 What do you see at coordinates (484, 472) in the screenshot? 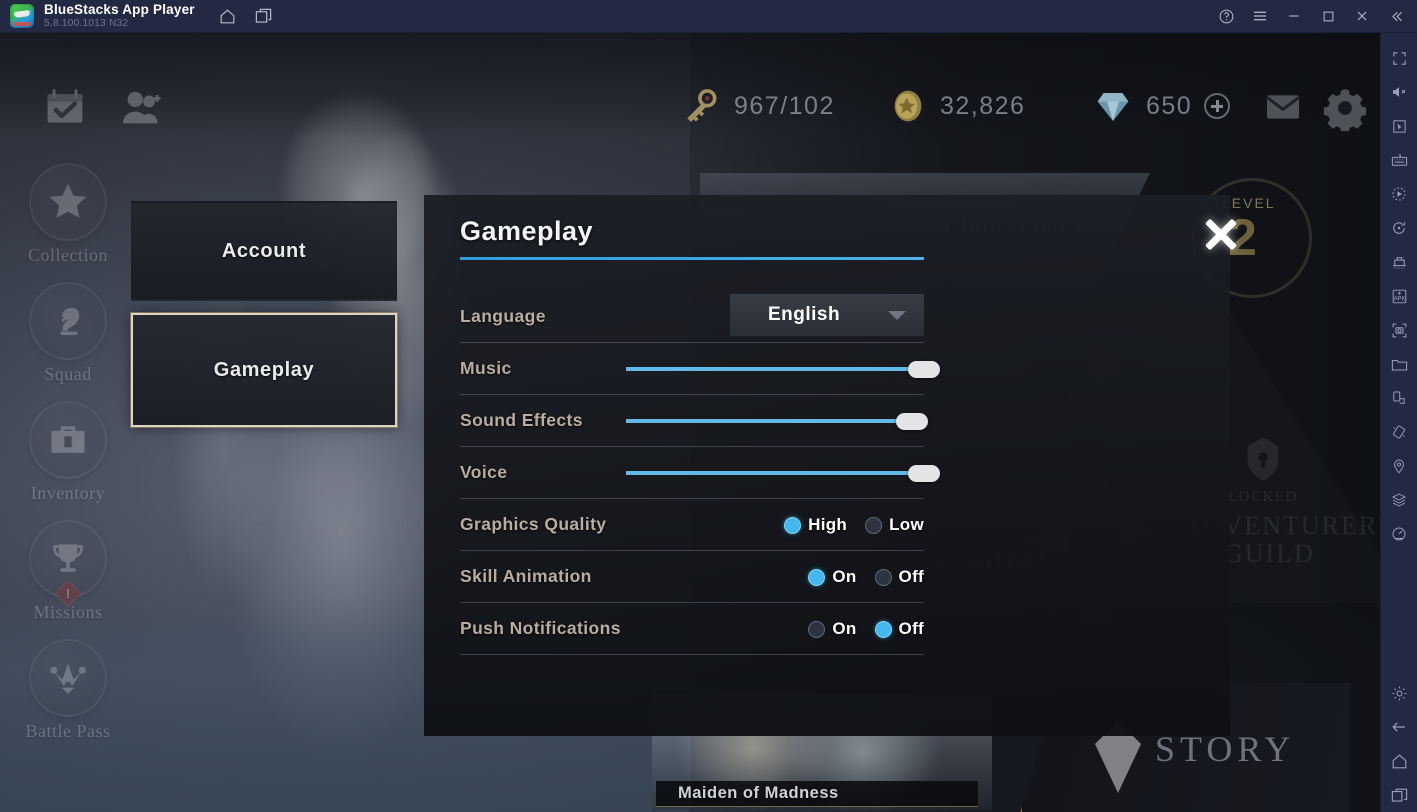
I see `setting-label: Voice` at bounding box center [484, 472].